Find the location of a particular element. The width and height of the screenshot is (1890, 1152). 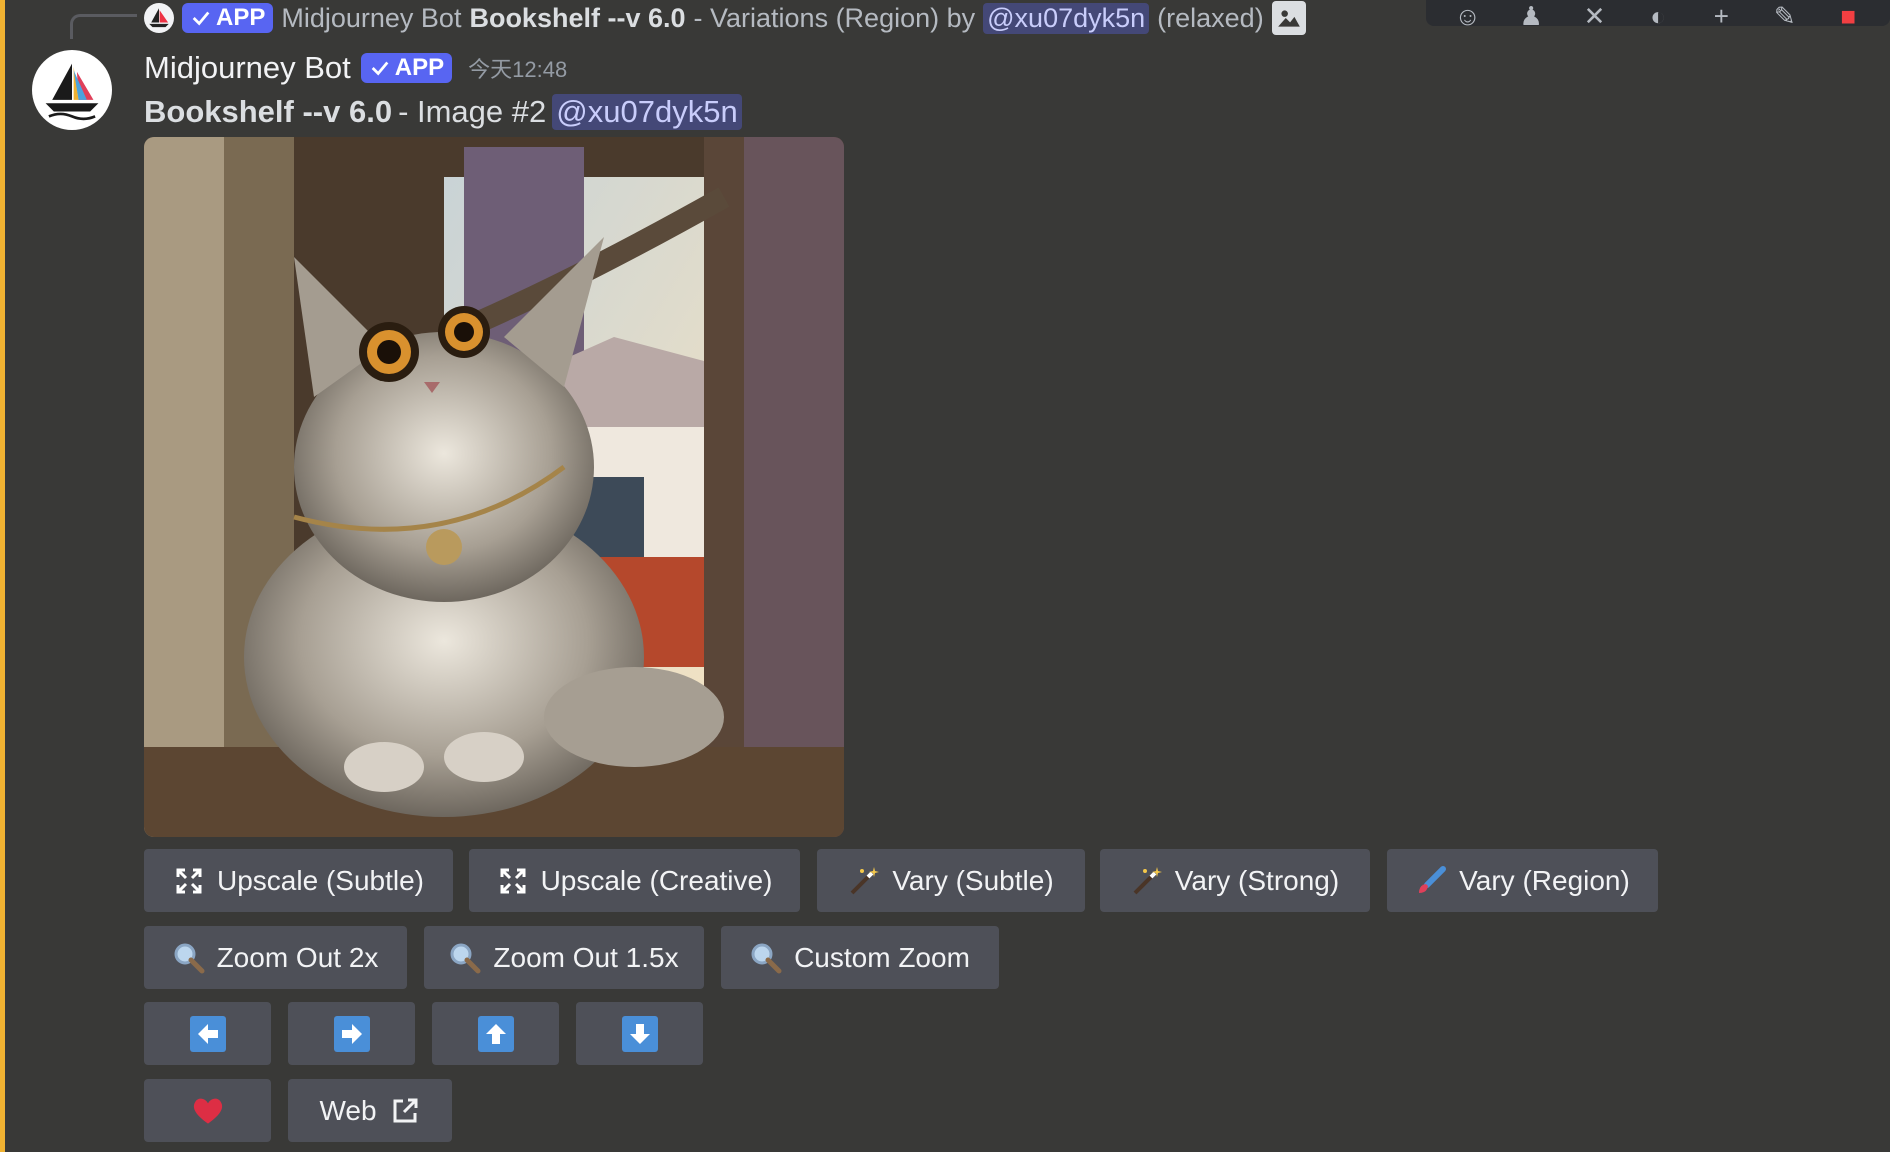

thread-icon: ♟ is located at coordinates (1531, 13).